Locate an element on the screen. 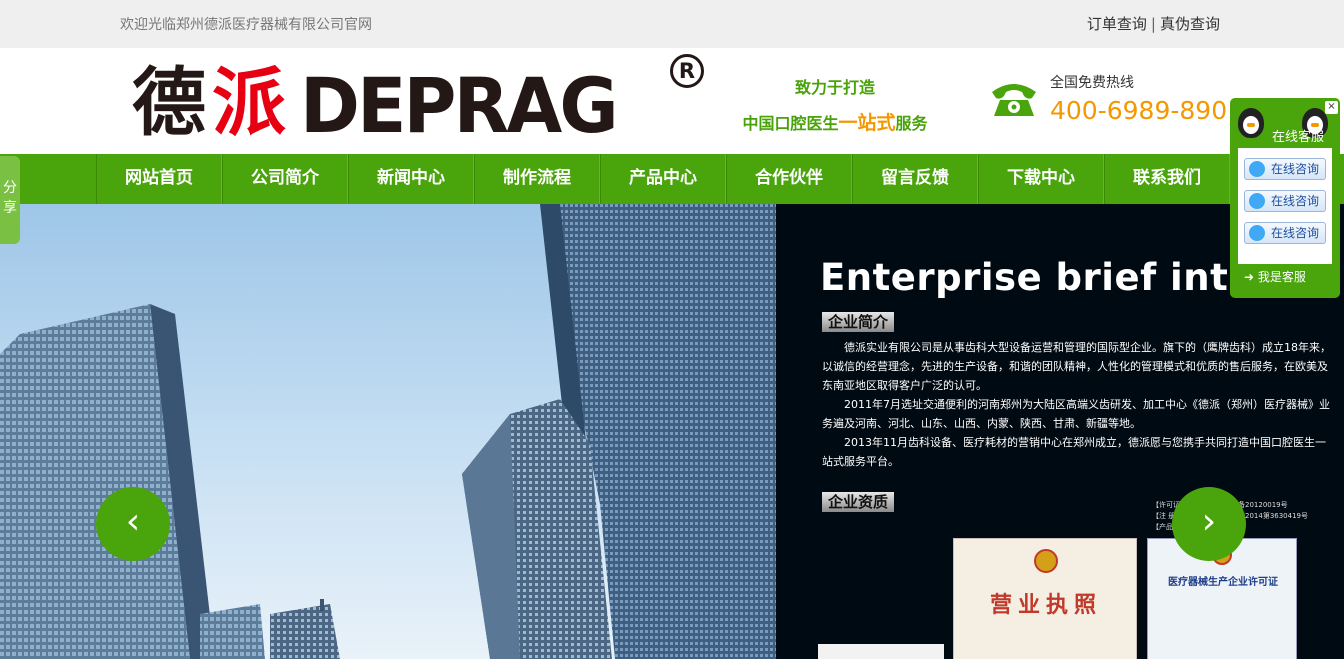  hotline-label: 全国免费热线 is located at coordinates (1092, 83).